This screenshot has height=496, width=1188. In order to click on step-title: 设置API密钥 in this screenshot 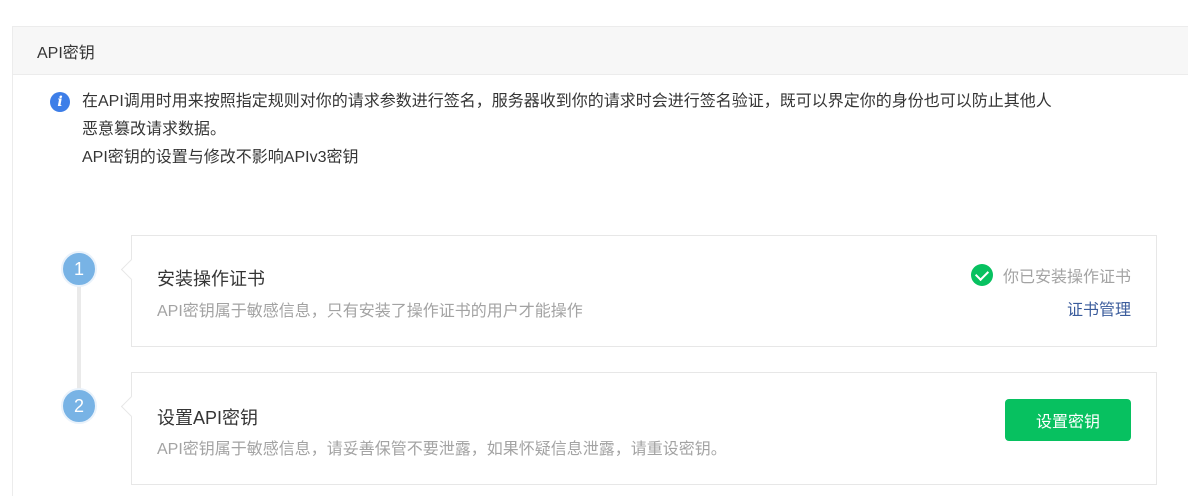, I will do `click(208, 418)`.